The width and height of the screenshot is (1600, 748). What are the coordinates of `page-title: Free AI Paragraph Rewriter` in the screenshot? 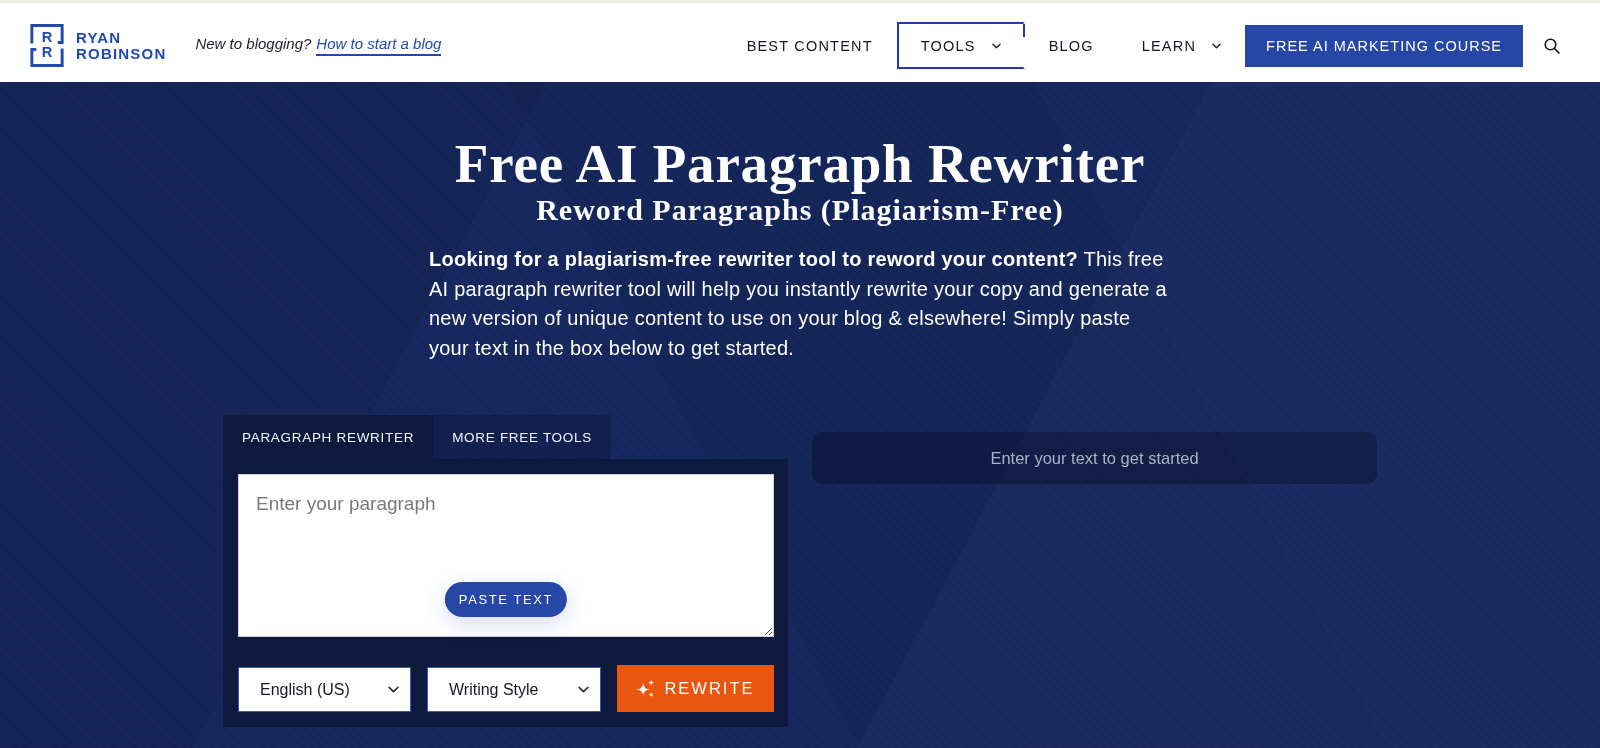 It's located at (800, 163).